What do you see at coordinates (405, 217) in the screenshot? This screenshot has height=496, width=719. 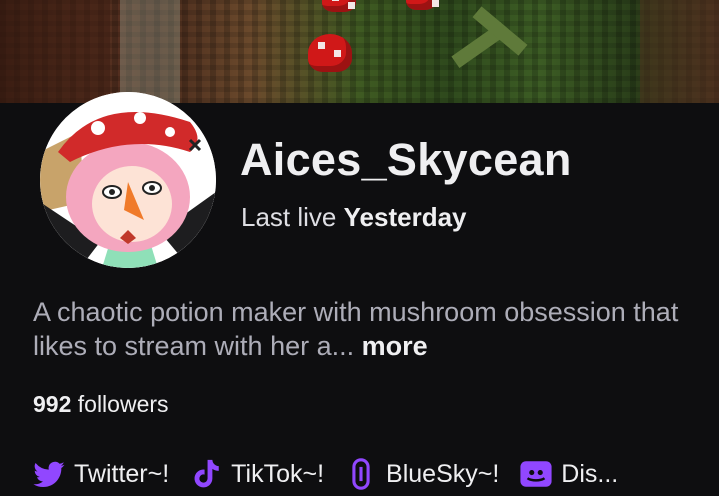 I see `last-live-value: Yesterday` at bounding box center [405, 217].